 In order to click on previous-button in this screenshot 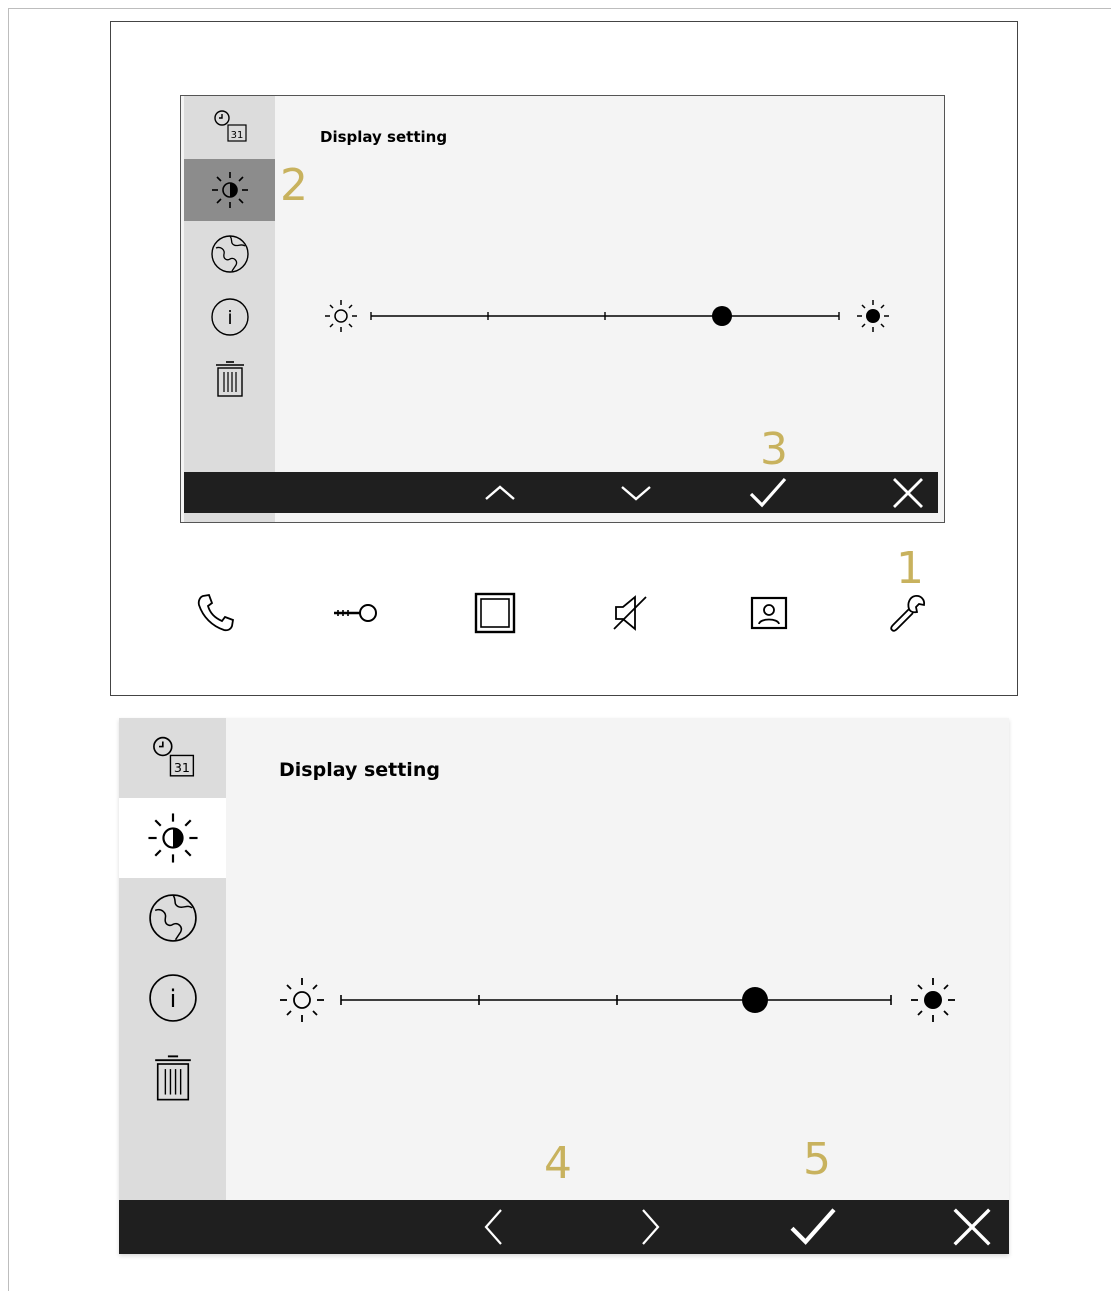, I will do `click(493, 1227)`.